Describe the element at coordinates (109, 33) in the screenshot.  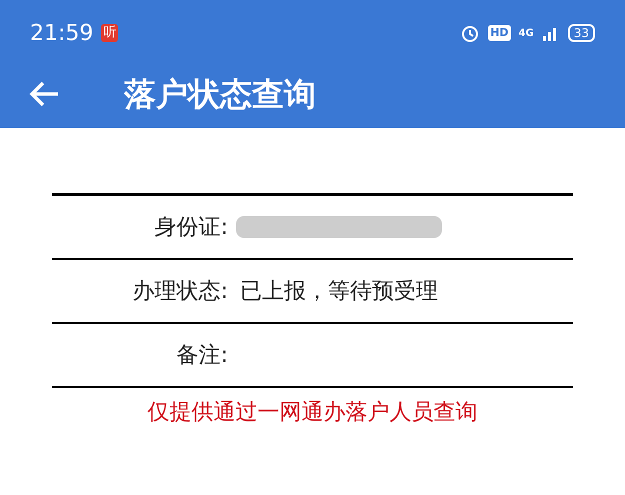
I see `app-badge: 听` at that location.